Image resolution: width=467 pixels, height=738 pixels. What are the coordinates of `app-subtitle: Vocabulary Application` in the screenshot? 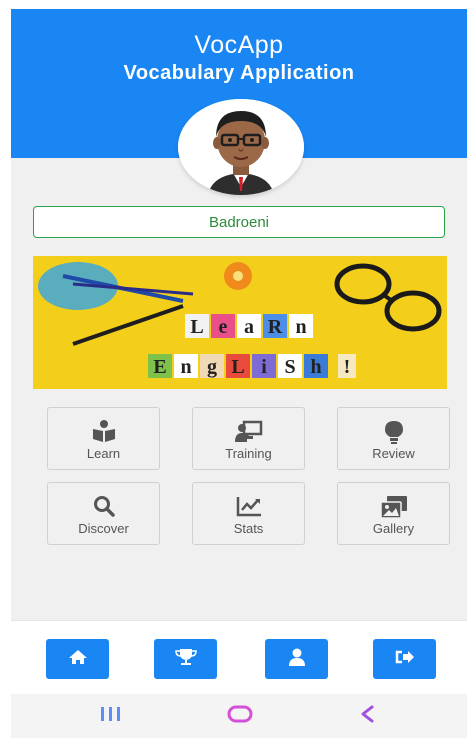 It's located at (239, 73).